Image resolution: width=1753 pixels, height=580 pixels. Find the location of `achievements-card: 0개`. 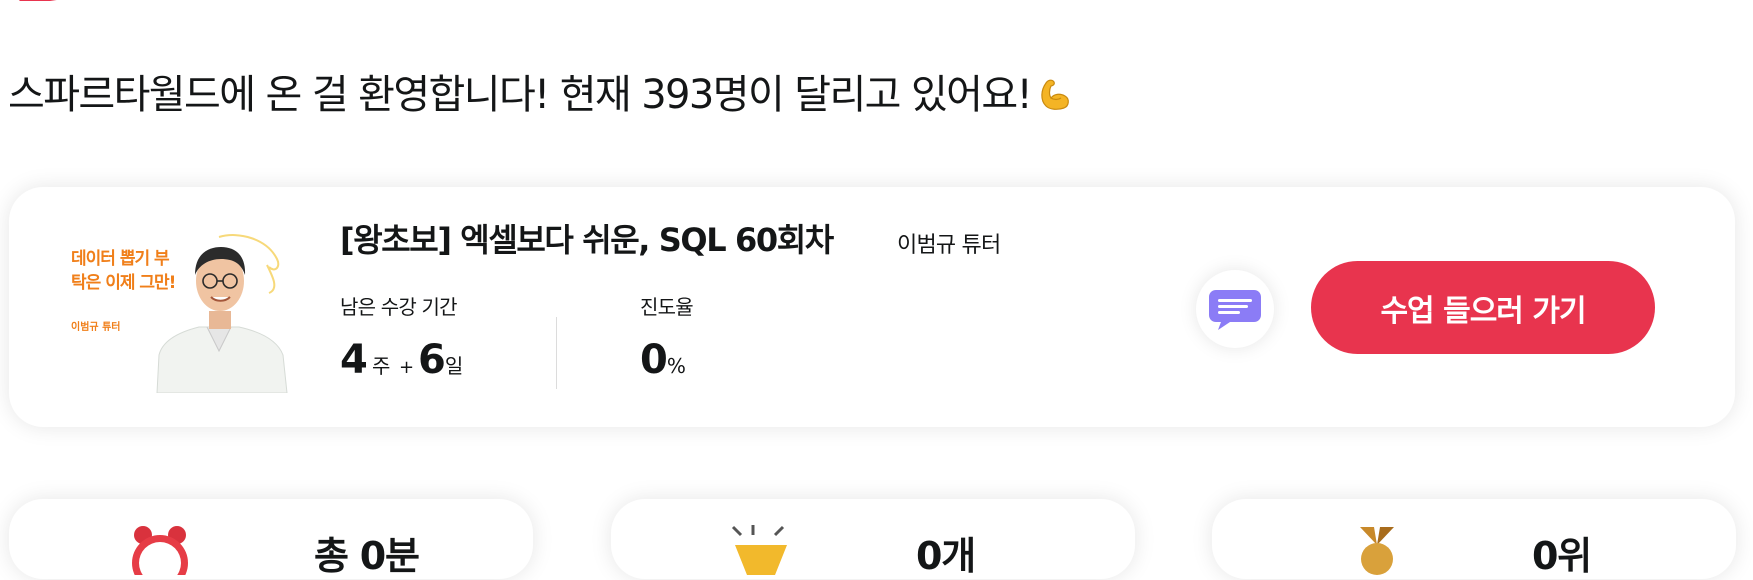

achievements-card: 0개 is located at coordinates (873, 539).